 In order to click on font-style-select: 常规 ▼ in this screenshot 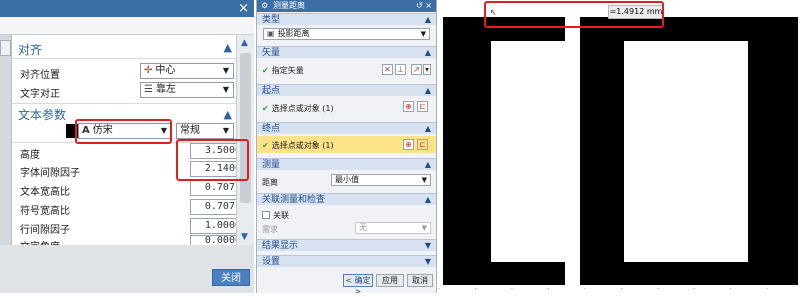, I will do `click(205, 131)`.